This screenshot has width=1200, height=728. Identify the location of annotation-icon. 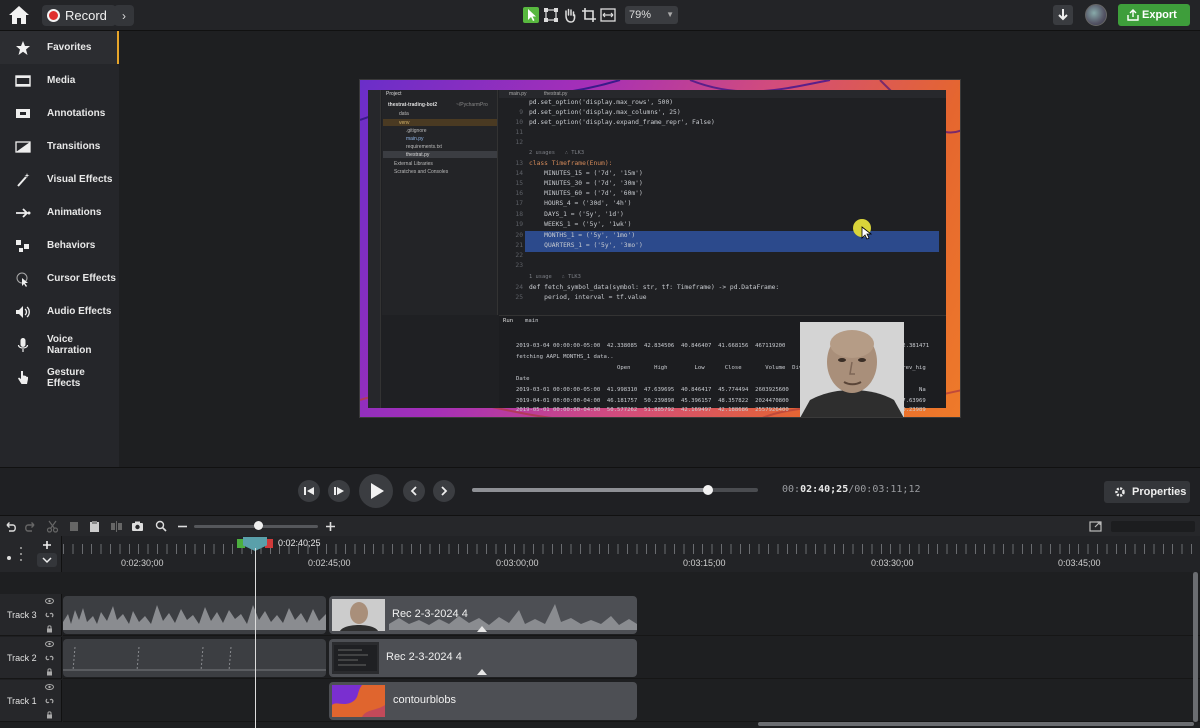
(23, 113).